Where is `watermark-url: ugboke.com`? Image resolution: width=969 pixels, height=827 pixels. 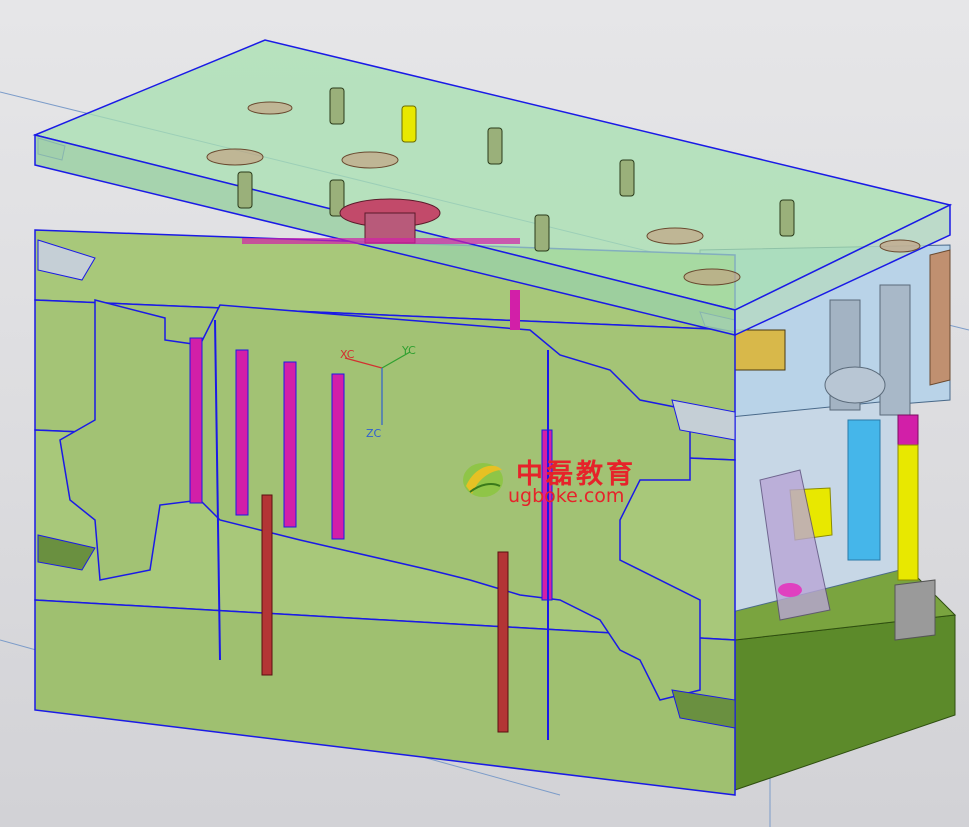
watermark-url: ugboke.com is located at coordinates (566, 496).